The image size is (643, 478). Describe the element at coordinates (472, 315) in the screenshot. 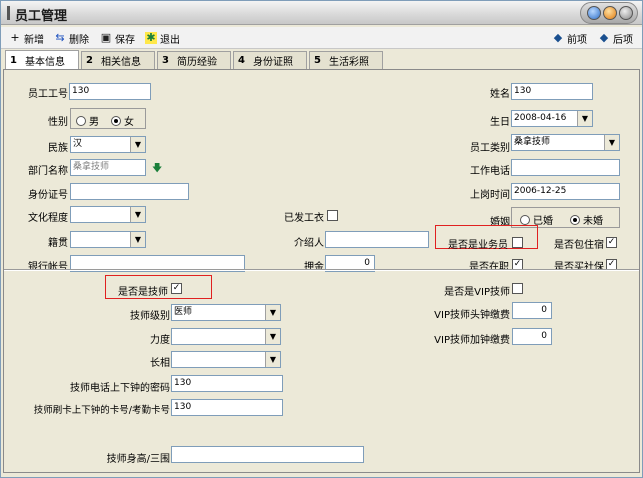

I see `vip-head-fee-label: VIP技师头钟缴费` at that location.